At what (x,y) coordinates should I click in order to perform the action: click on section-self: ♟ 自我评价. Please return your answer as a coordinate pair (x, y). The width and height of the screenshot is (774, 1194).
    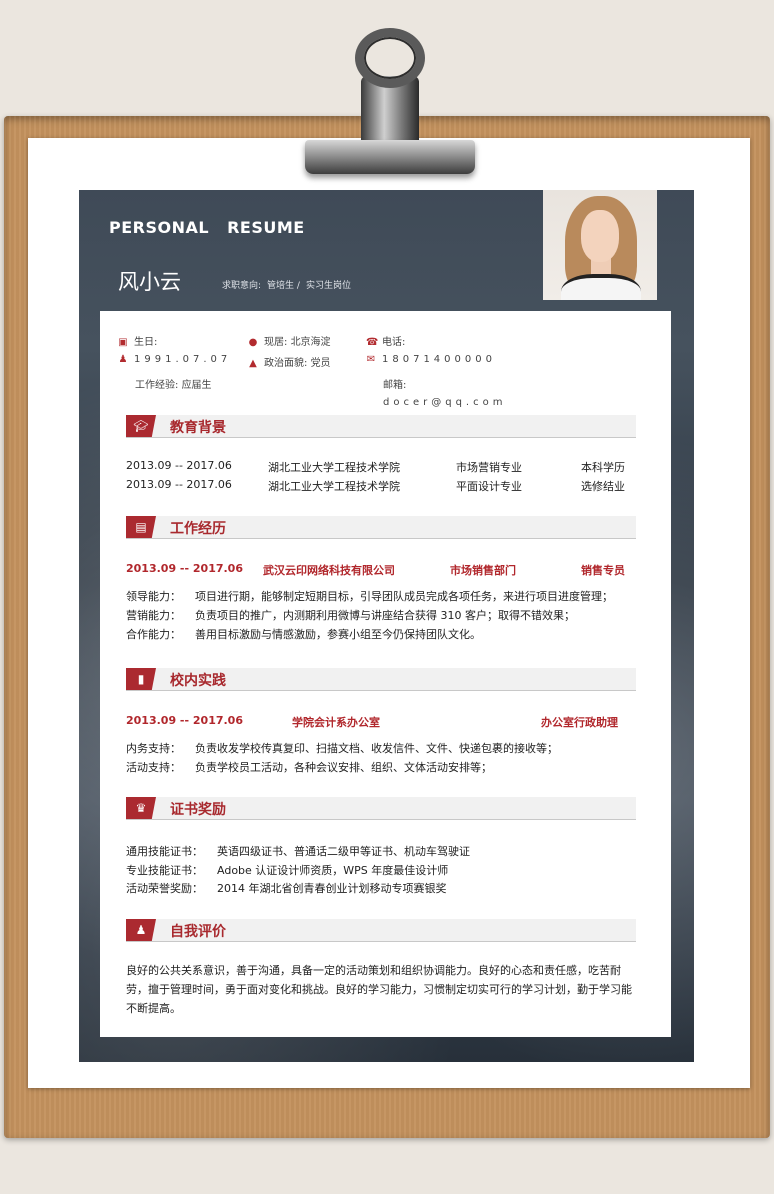
    Looking at the image, I should click on (381, 930).